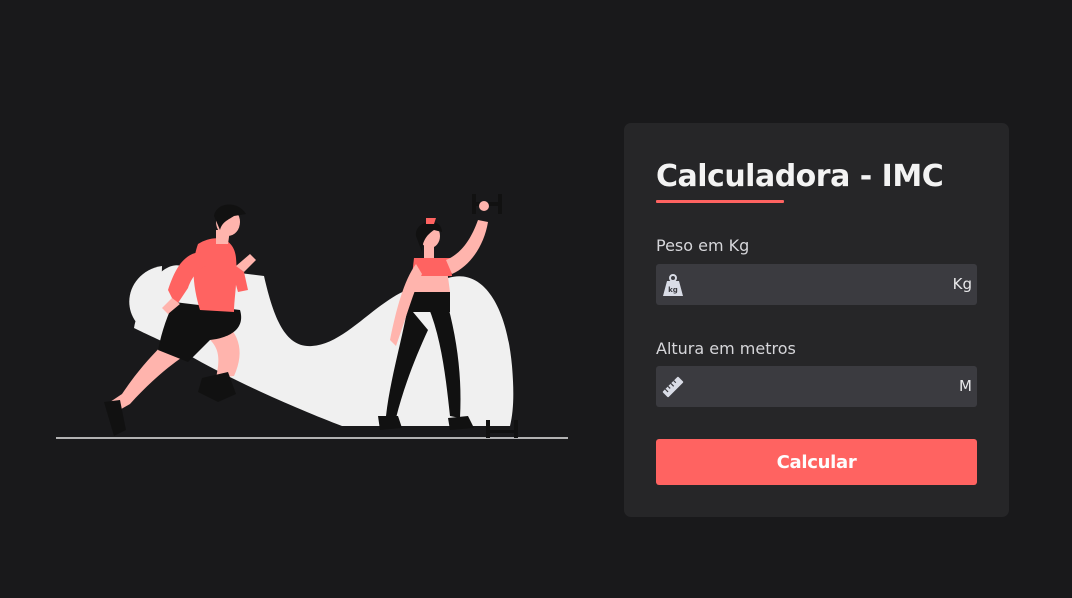  Describe the element at coordinates (726, 348) in the screenshot. I see `height-label: Altura em metros` at that location.